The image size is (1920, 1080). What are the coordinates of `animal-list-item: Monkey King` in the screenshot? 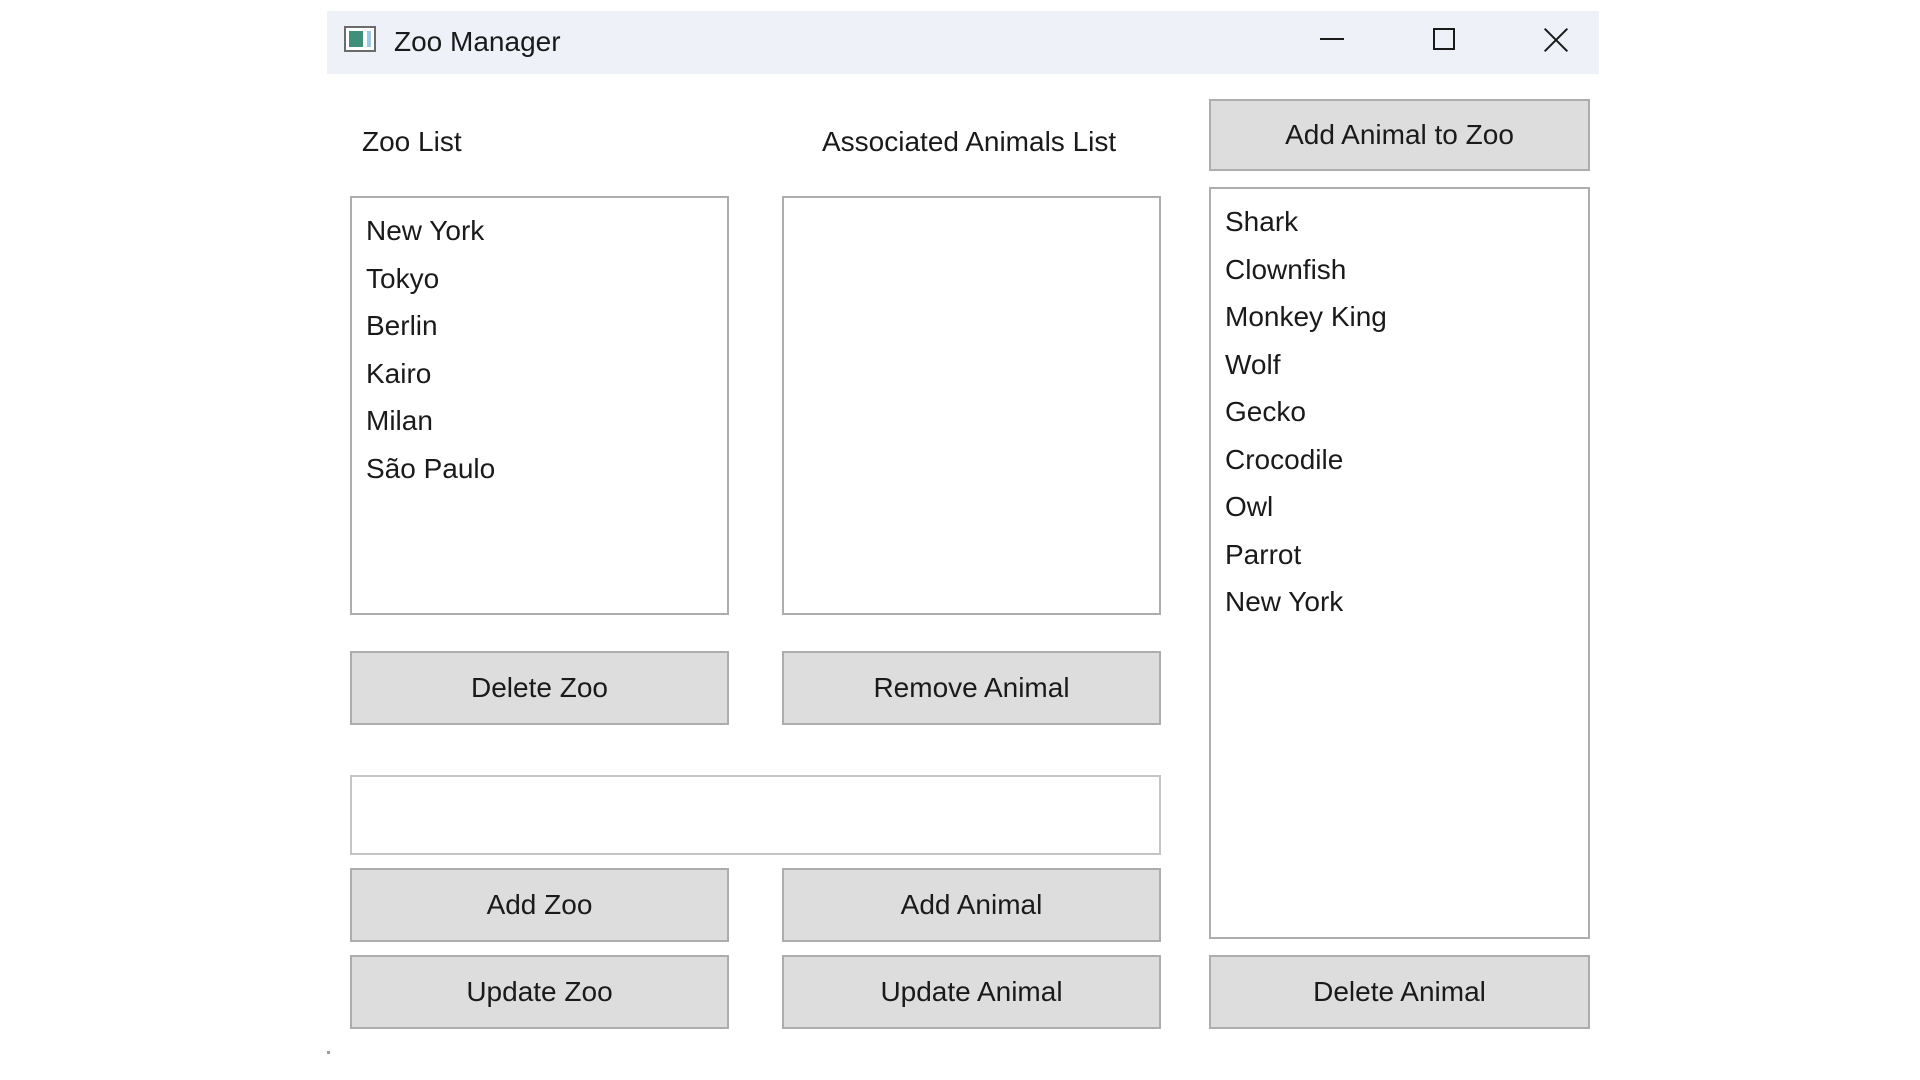 It's located at (1406, 317).